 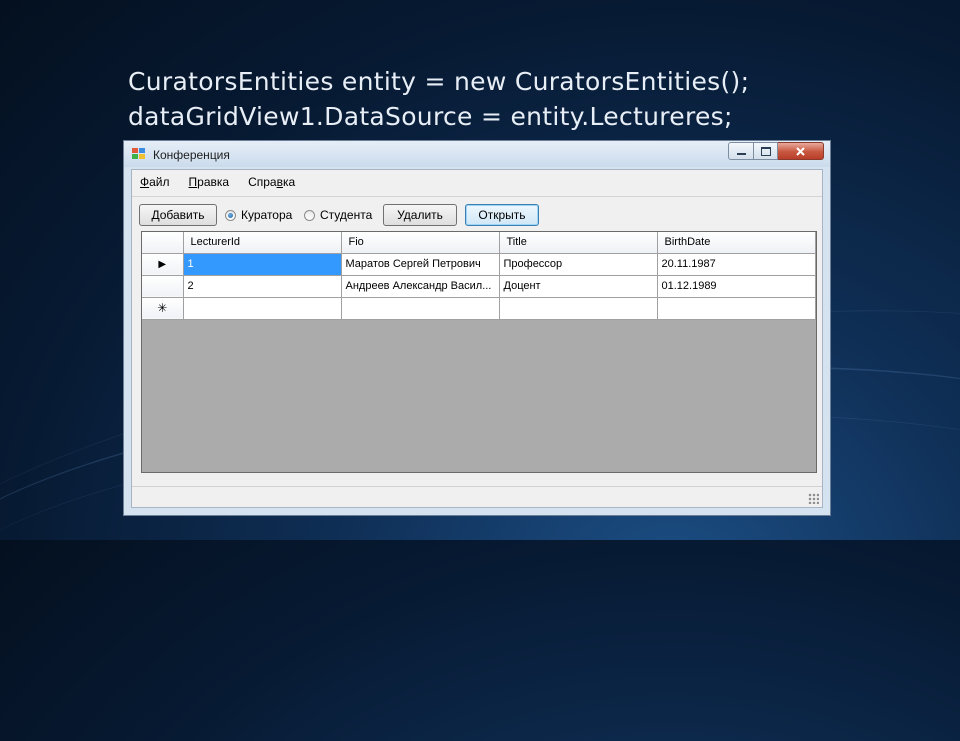 I want to click on minimize-button, so click(x=741, y=151).